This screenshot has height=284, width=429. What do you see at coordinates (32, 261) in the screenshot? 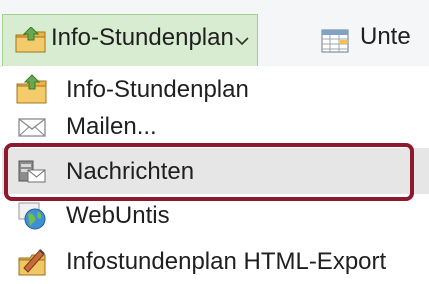
I see `html-export-icon` at bounding box center [32, 261].